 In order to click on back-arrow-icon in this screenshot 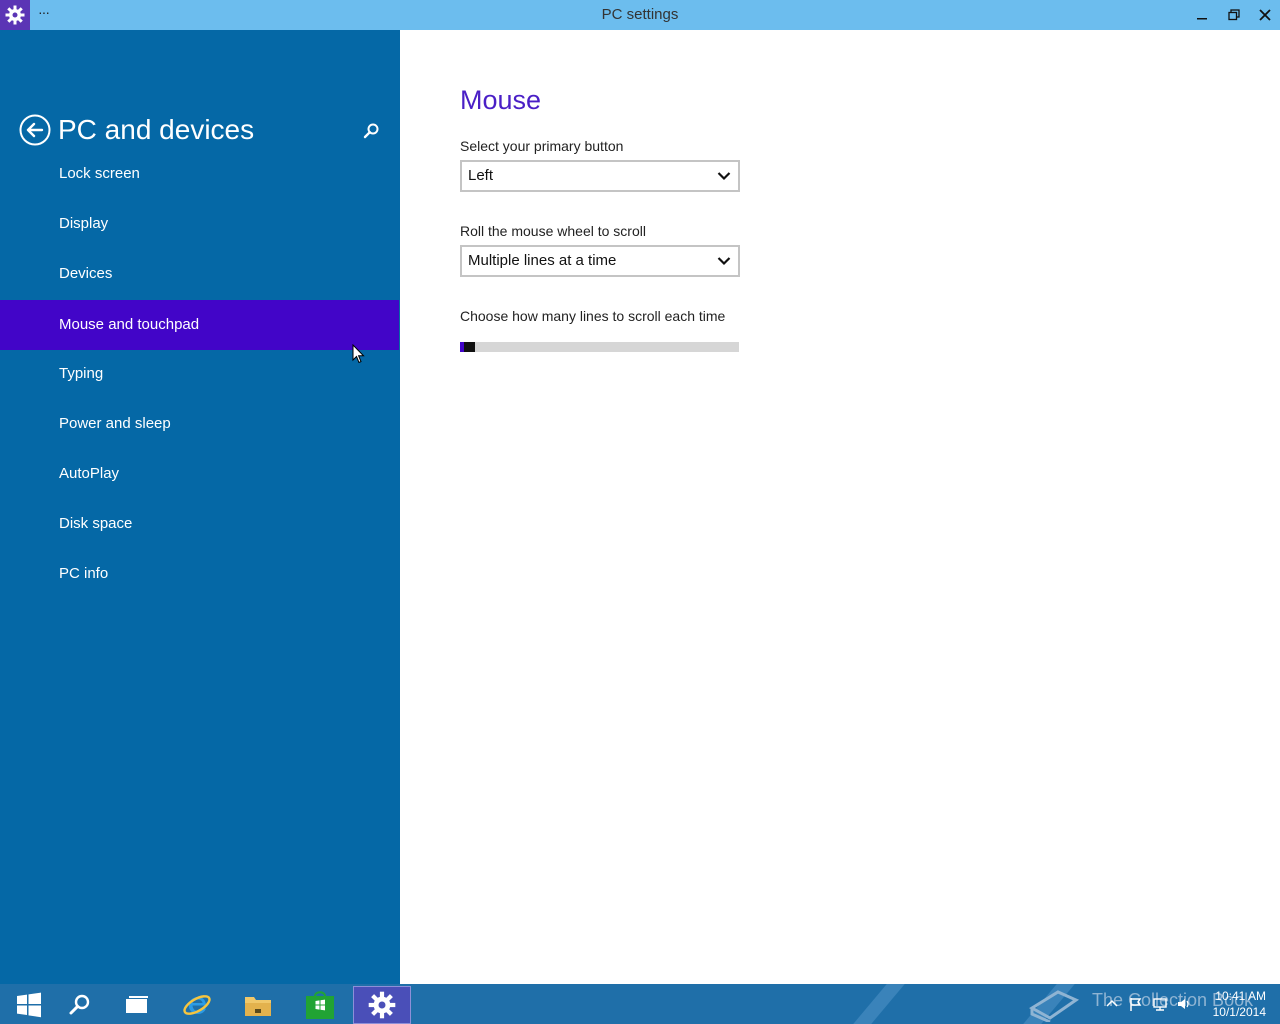, I will do `click(35, 130)`.